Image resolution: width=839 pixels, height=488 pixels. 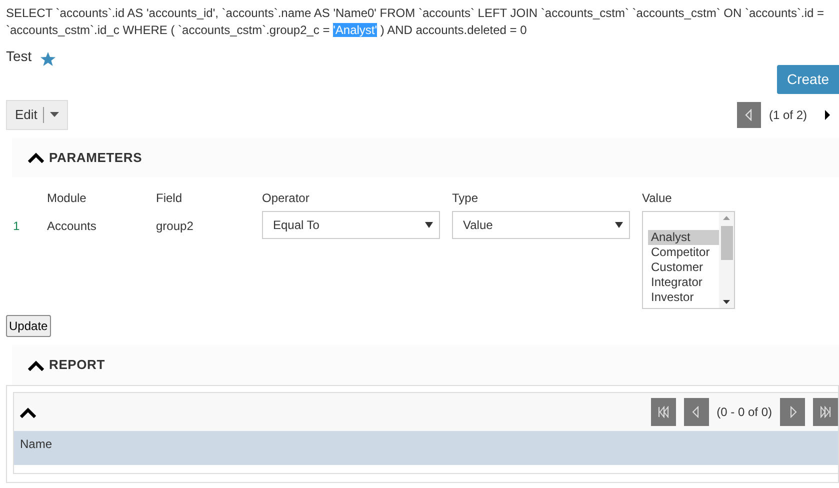 I want to click on section-header: REPORT, so click(x=425, y=364).